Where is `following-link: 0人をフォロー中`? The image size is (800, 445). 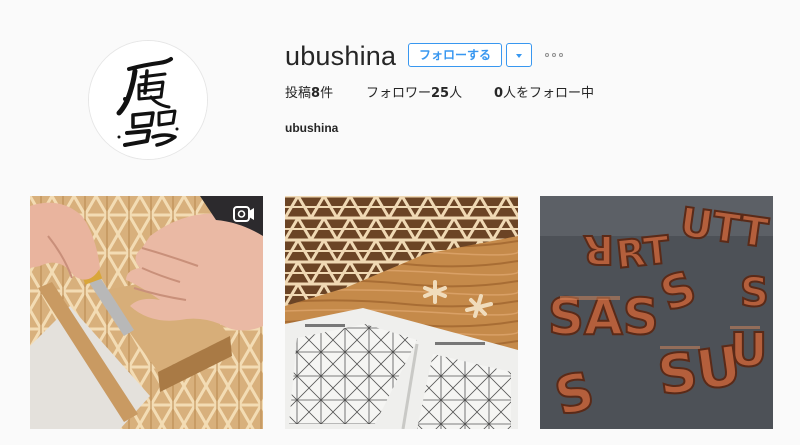
following-link: 0人をフォロー中 is located at coordinates (544, 94).